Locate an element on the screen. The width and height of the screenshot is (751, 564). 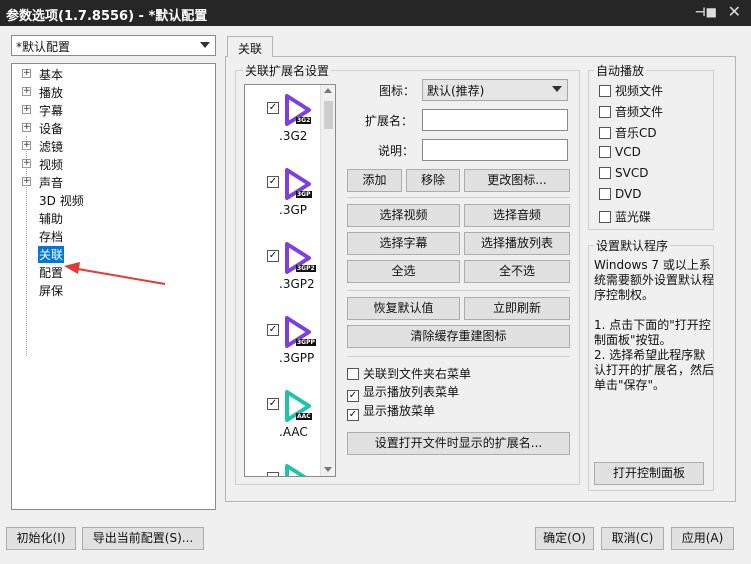
tree-item-label: 屏保 is located at coordinates (51, 291).